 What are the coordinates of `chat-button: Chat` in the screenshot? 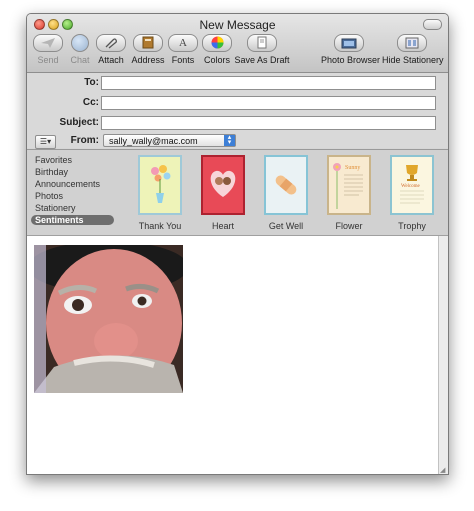 It's located at (80, 52).